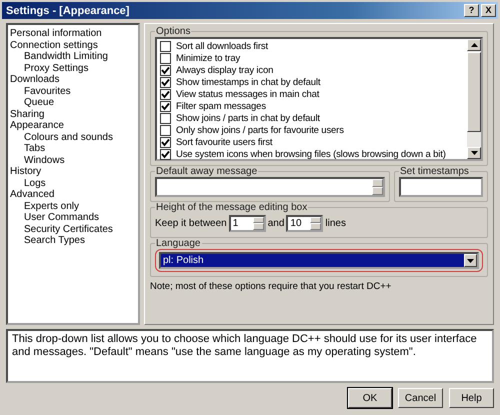 The width and height of the screenshot is (500, 415). I want to click on group-title: Set timestamps, so click(434, 171).